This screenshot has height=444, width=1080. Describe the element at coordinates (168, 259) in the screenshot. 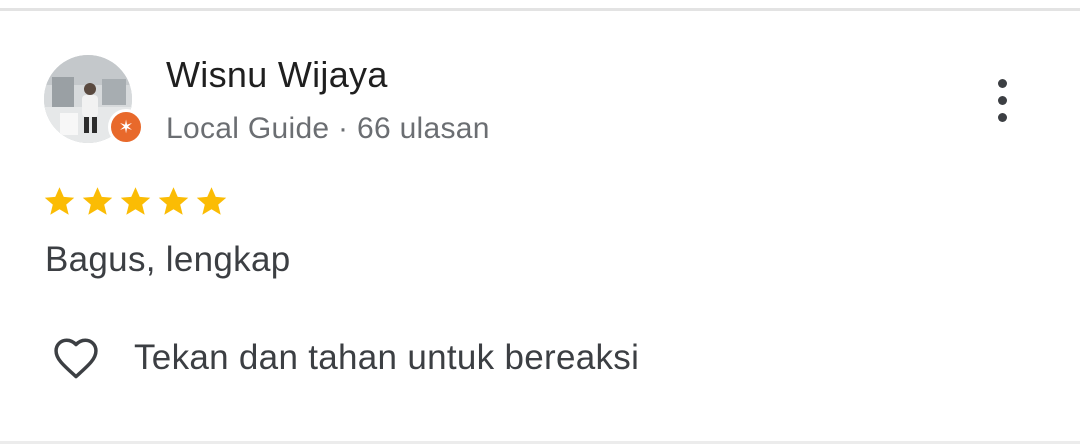

I see `review-text: Bagus, lengkap` at that location.